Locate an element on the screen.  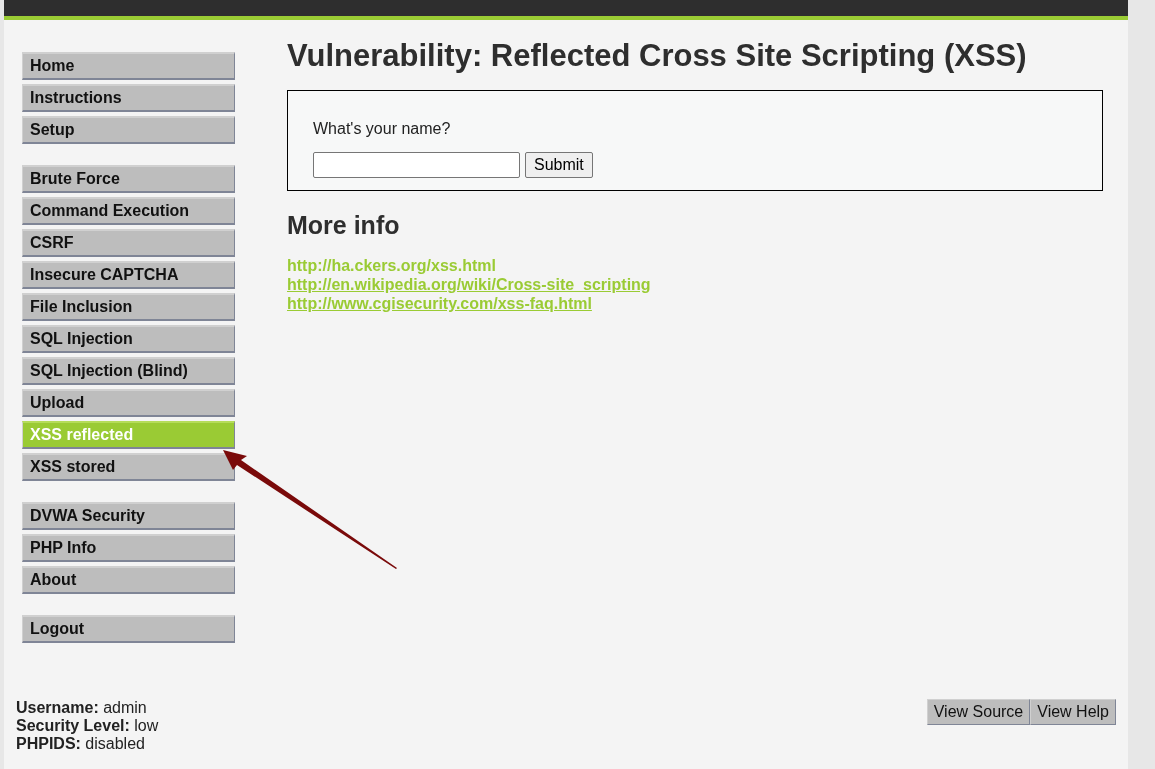
status-line: PHPIDS: disabled is located at coordinates (81, 744).